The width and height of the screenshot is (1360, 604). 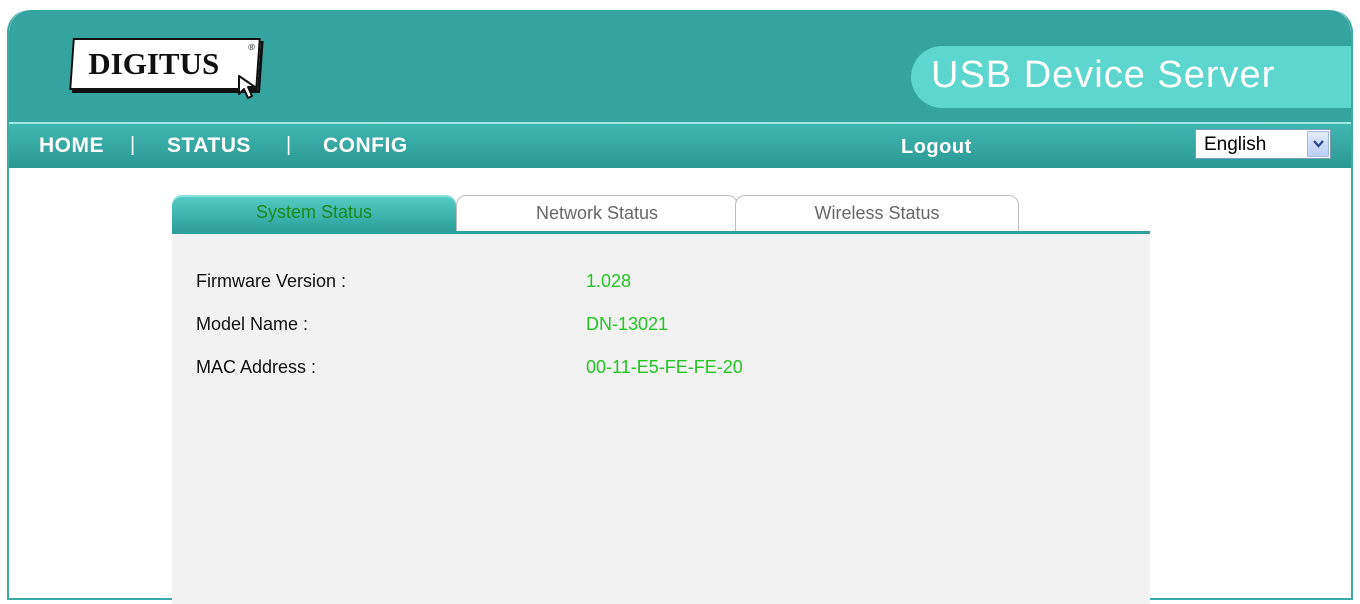 What do you see at coordinates (256, 367) in the screenshot?
I see `mac-address-label: MAC Address :` at bounding box center [256, 367].